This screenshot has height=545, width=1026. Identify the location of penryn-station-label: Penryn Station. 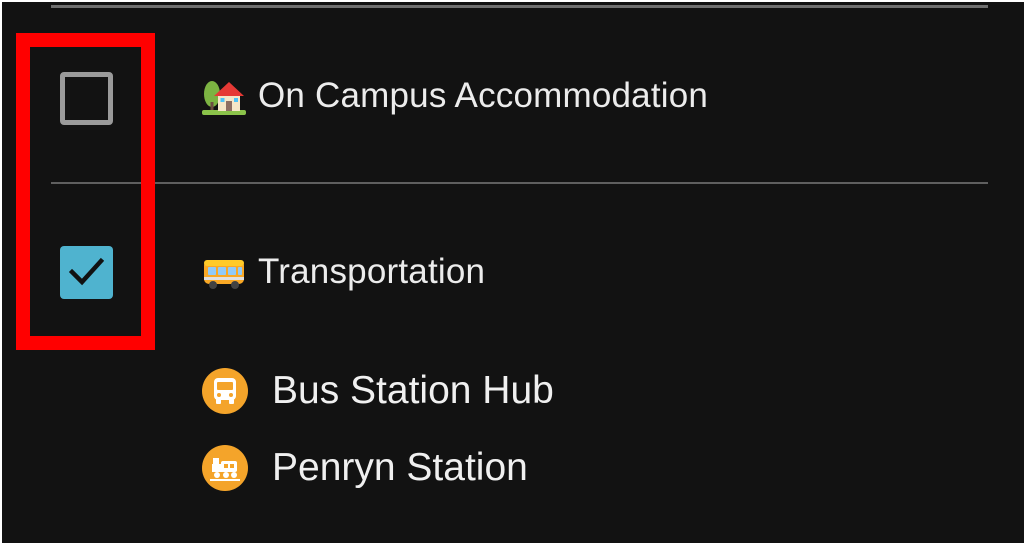
(400, 467).